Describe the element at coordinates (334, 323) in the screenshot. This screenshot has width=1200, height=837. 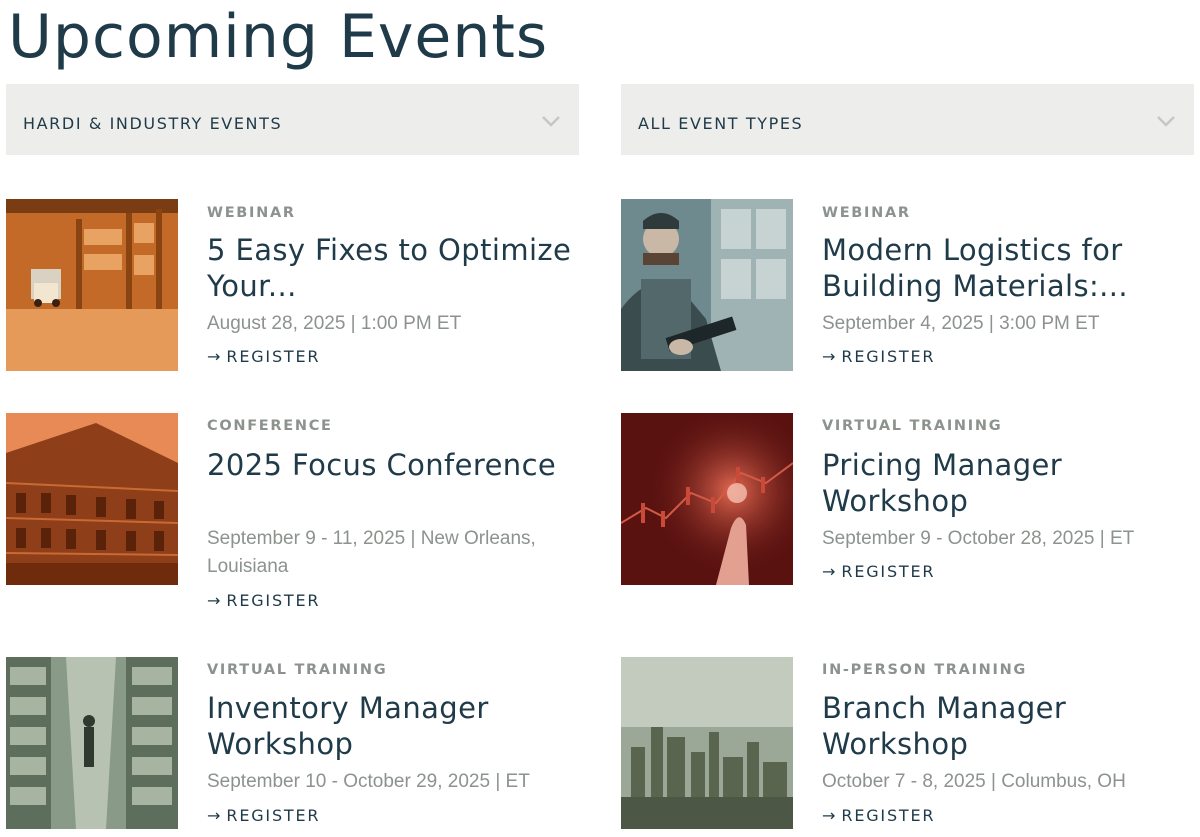
I see `event-date: August 28, 2025 | 1:00 PM ET` at that location.